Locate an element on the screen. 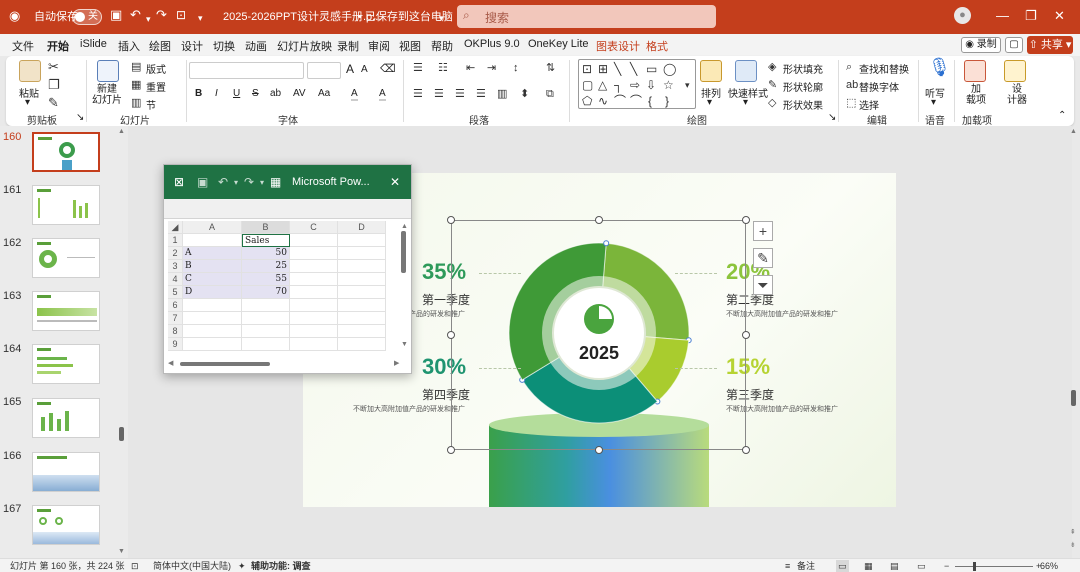 The image size is (1080, 572). canvas-scrollbar is located at coordinates (1073, 398).